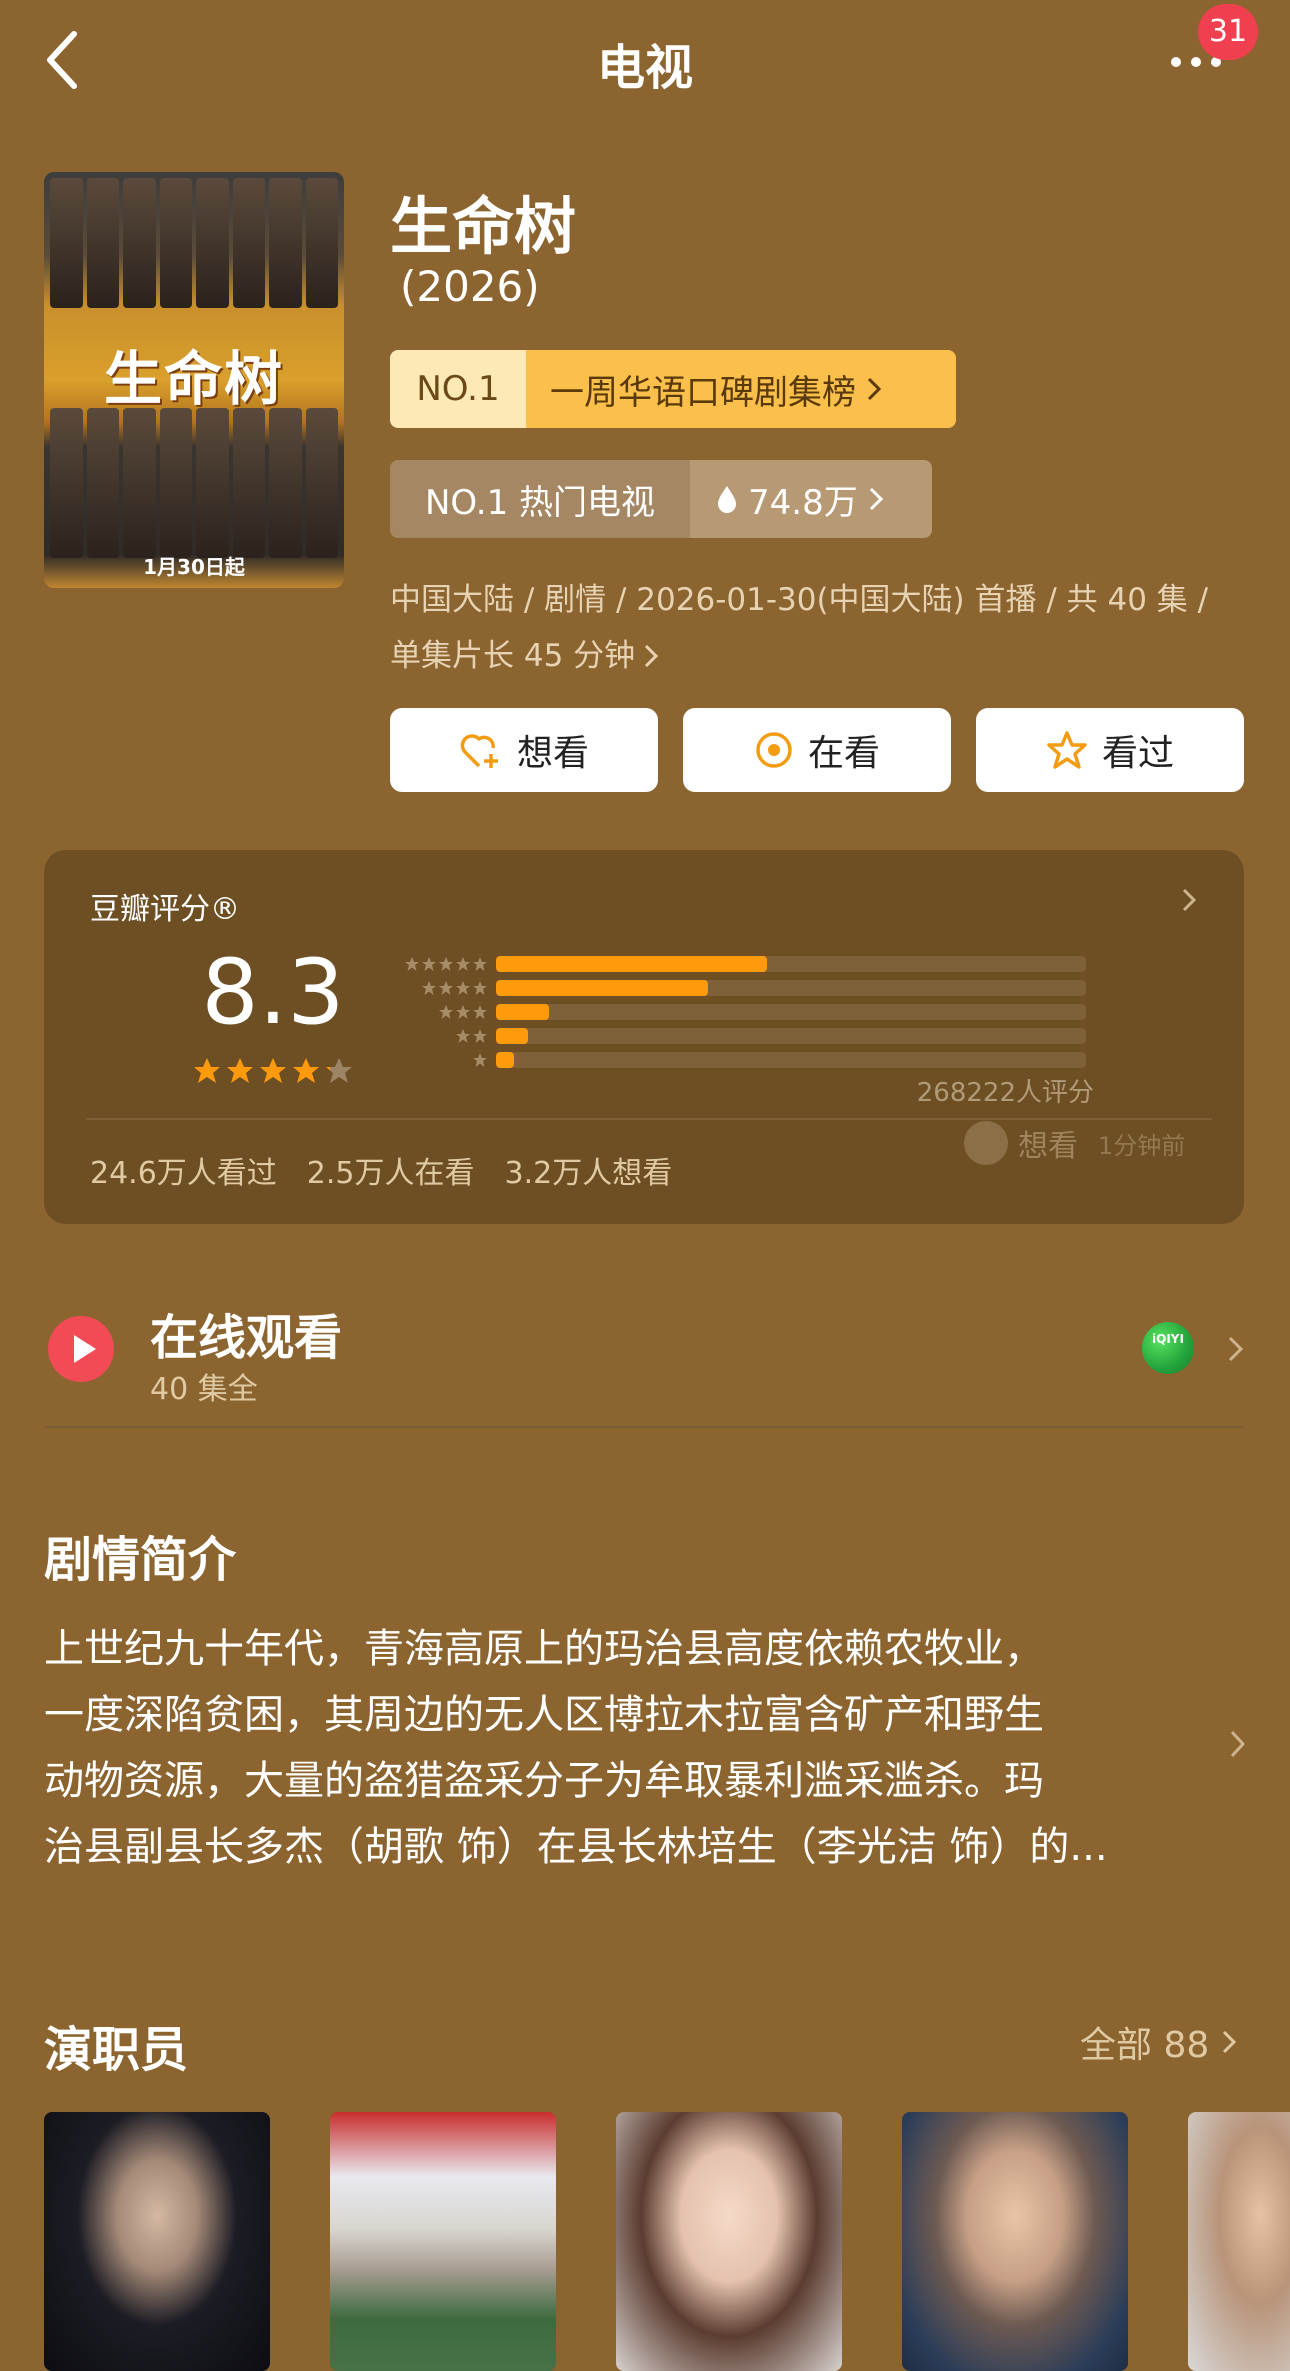  What do you see at coordinates (470, 286) in the screenshot?
I see `show-year: (2026)` at bounding box center [470, 286].